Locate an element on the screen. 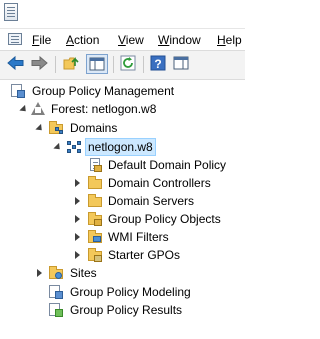 This screenshot has width=320, height=339. toolbar: ? is located at coordinates (122, 65).